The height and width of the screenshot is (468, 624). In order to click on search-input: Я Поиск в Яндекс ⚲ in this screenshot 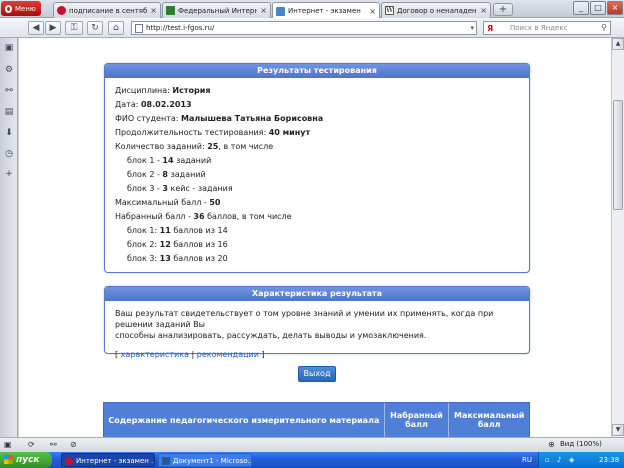, I will do `click(547, 28)`.